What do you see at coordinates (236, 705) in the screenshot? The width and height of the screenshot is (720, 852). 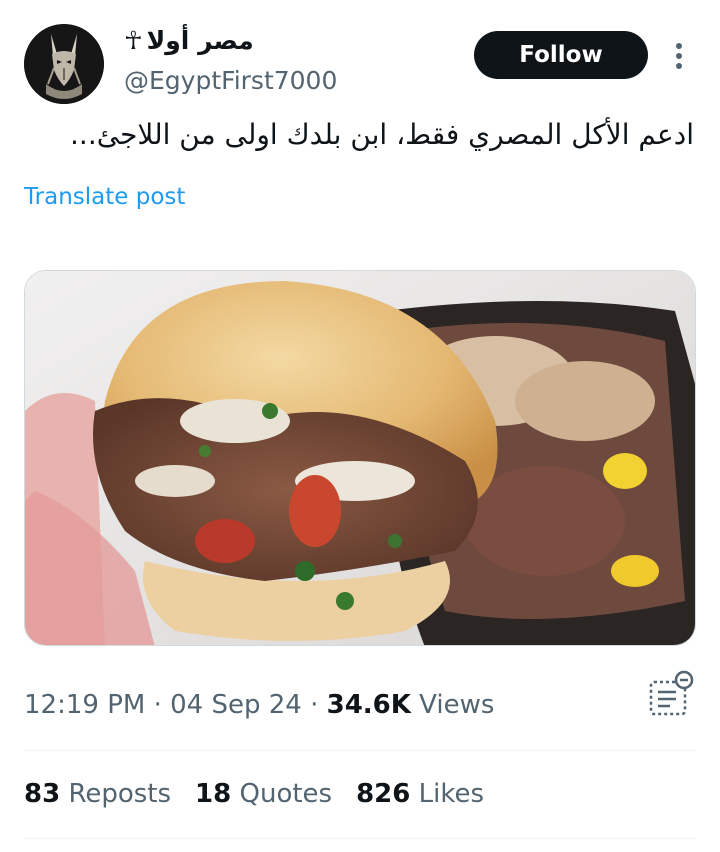 I see `post-date: 04 Sep 24` at bounding box center [236, 705].